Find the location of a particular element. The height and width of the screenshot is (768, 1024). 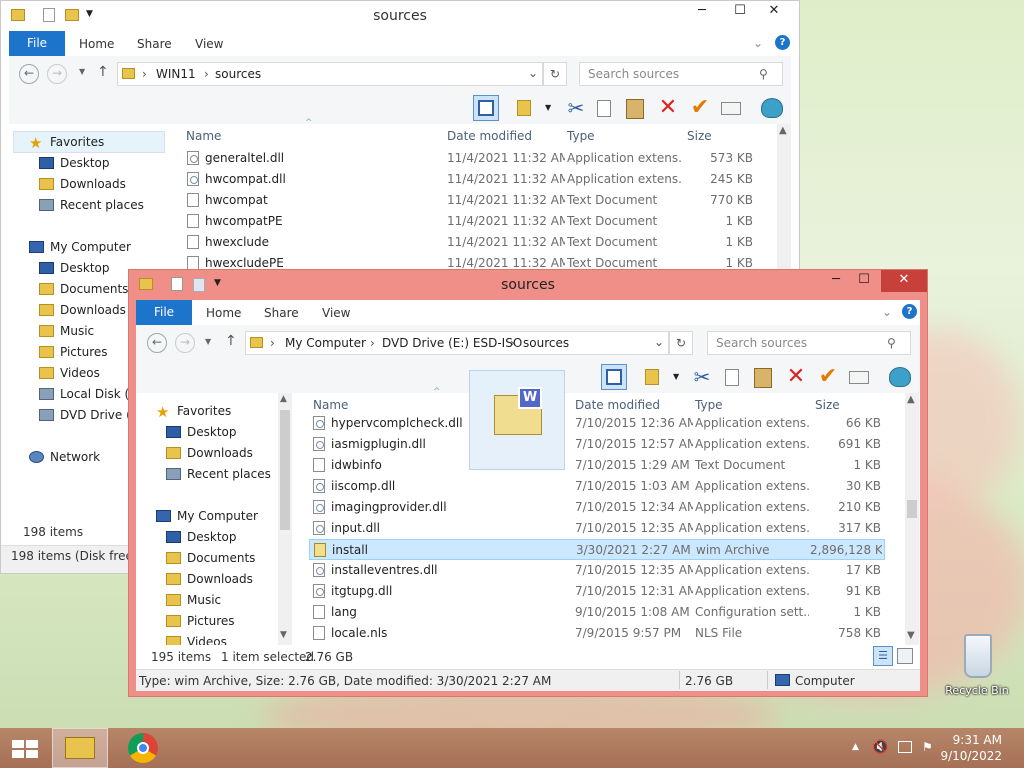

nav-pc-downloads: Downloads is located at coordinates (209, 579).